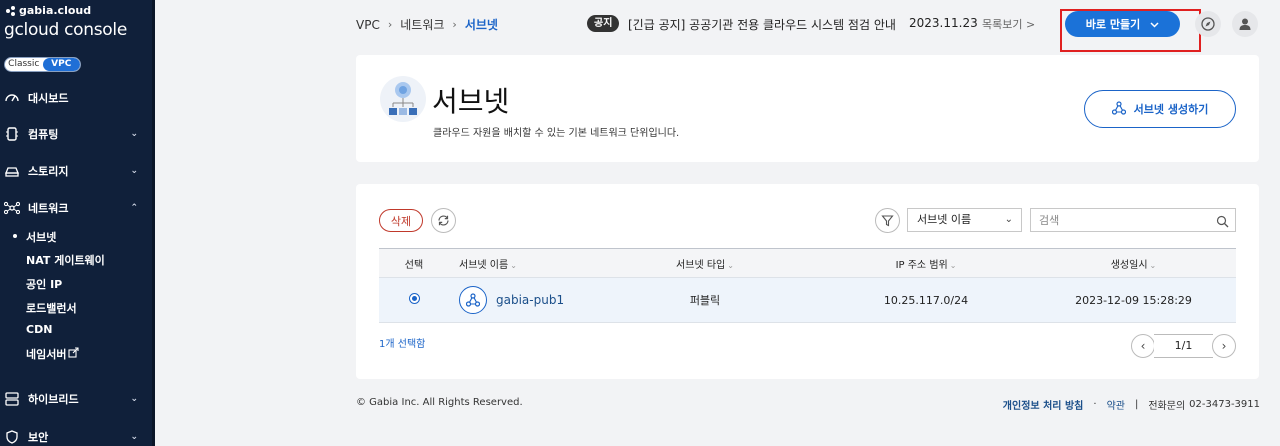  I want to click on sidebar-subitem-load-balancer: 로드밸런서, so click(51, 308).